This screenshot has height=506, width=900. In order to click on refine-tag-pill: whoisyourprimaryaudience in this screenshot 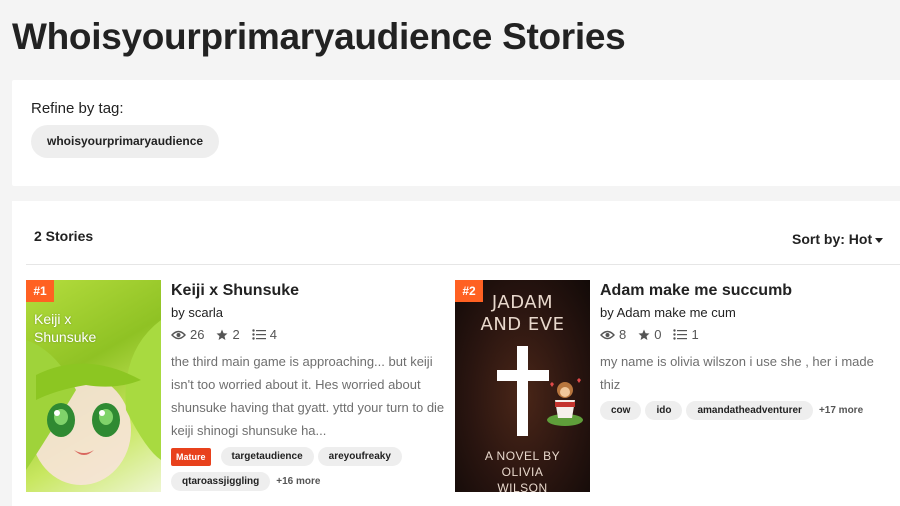, I will do `click(125, 141)`.